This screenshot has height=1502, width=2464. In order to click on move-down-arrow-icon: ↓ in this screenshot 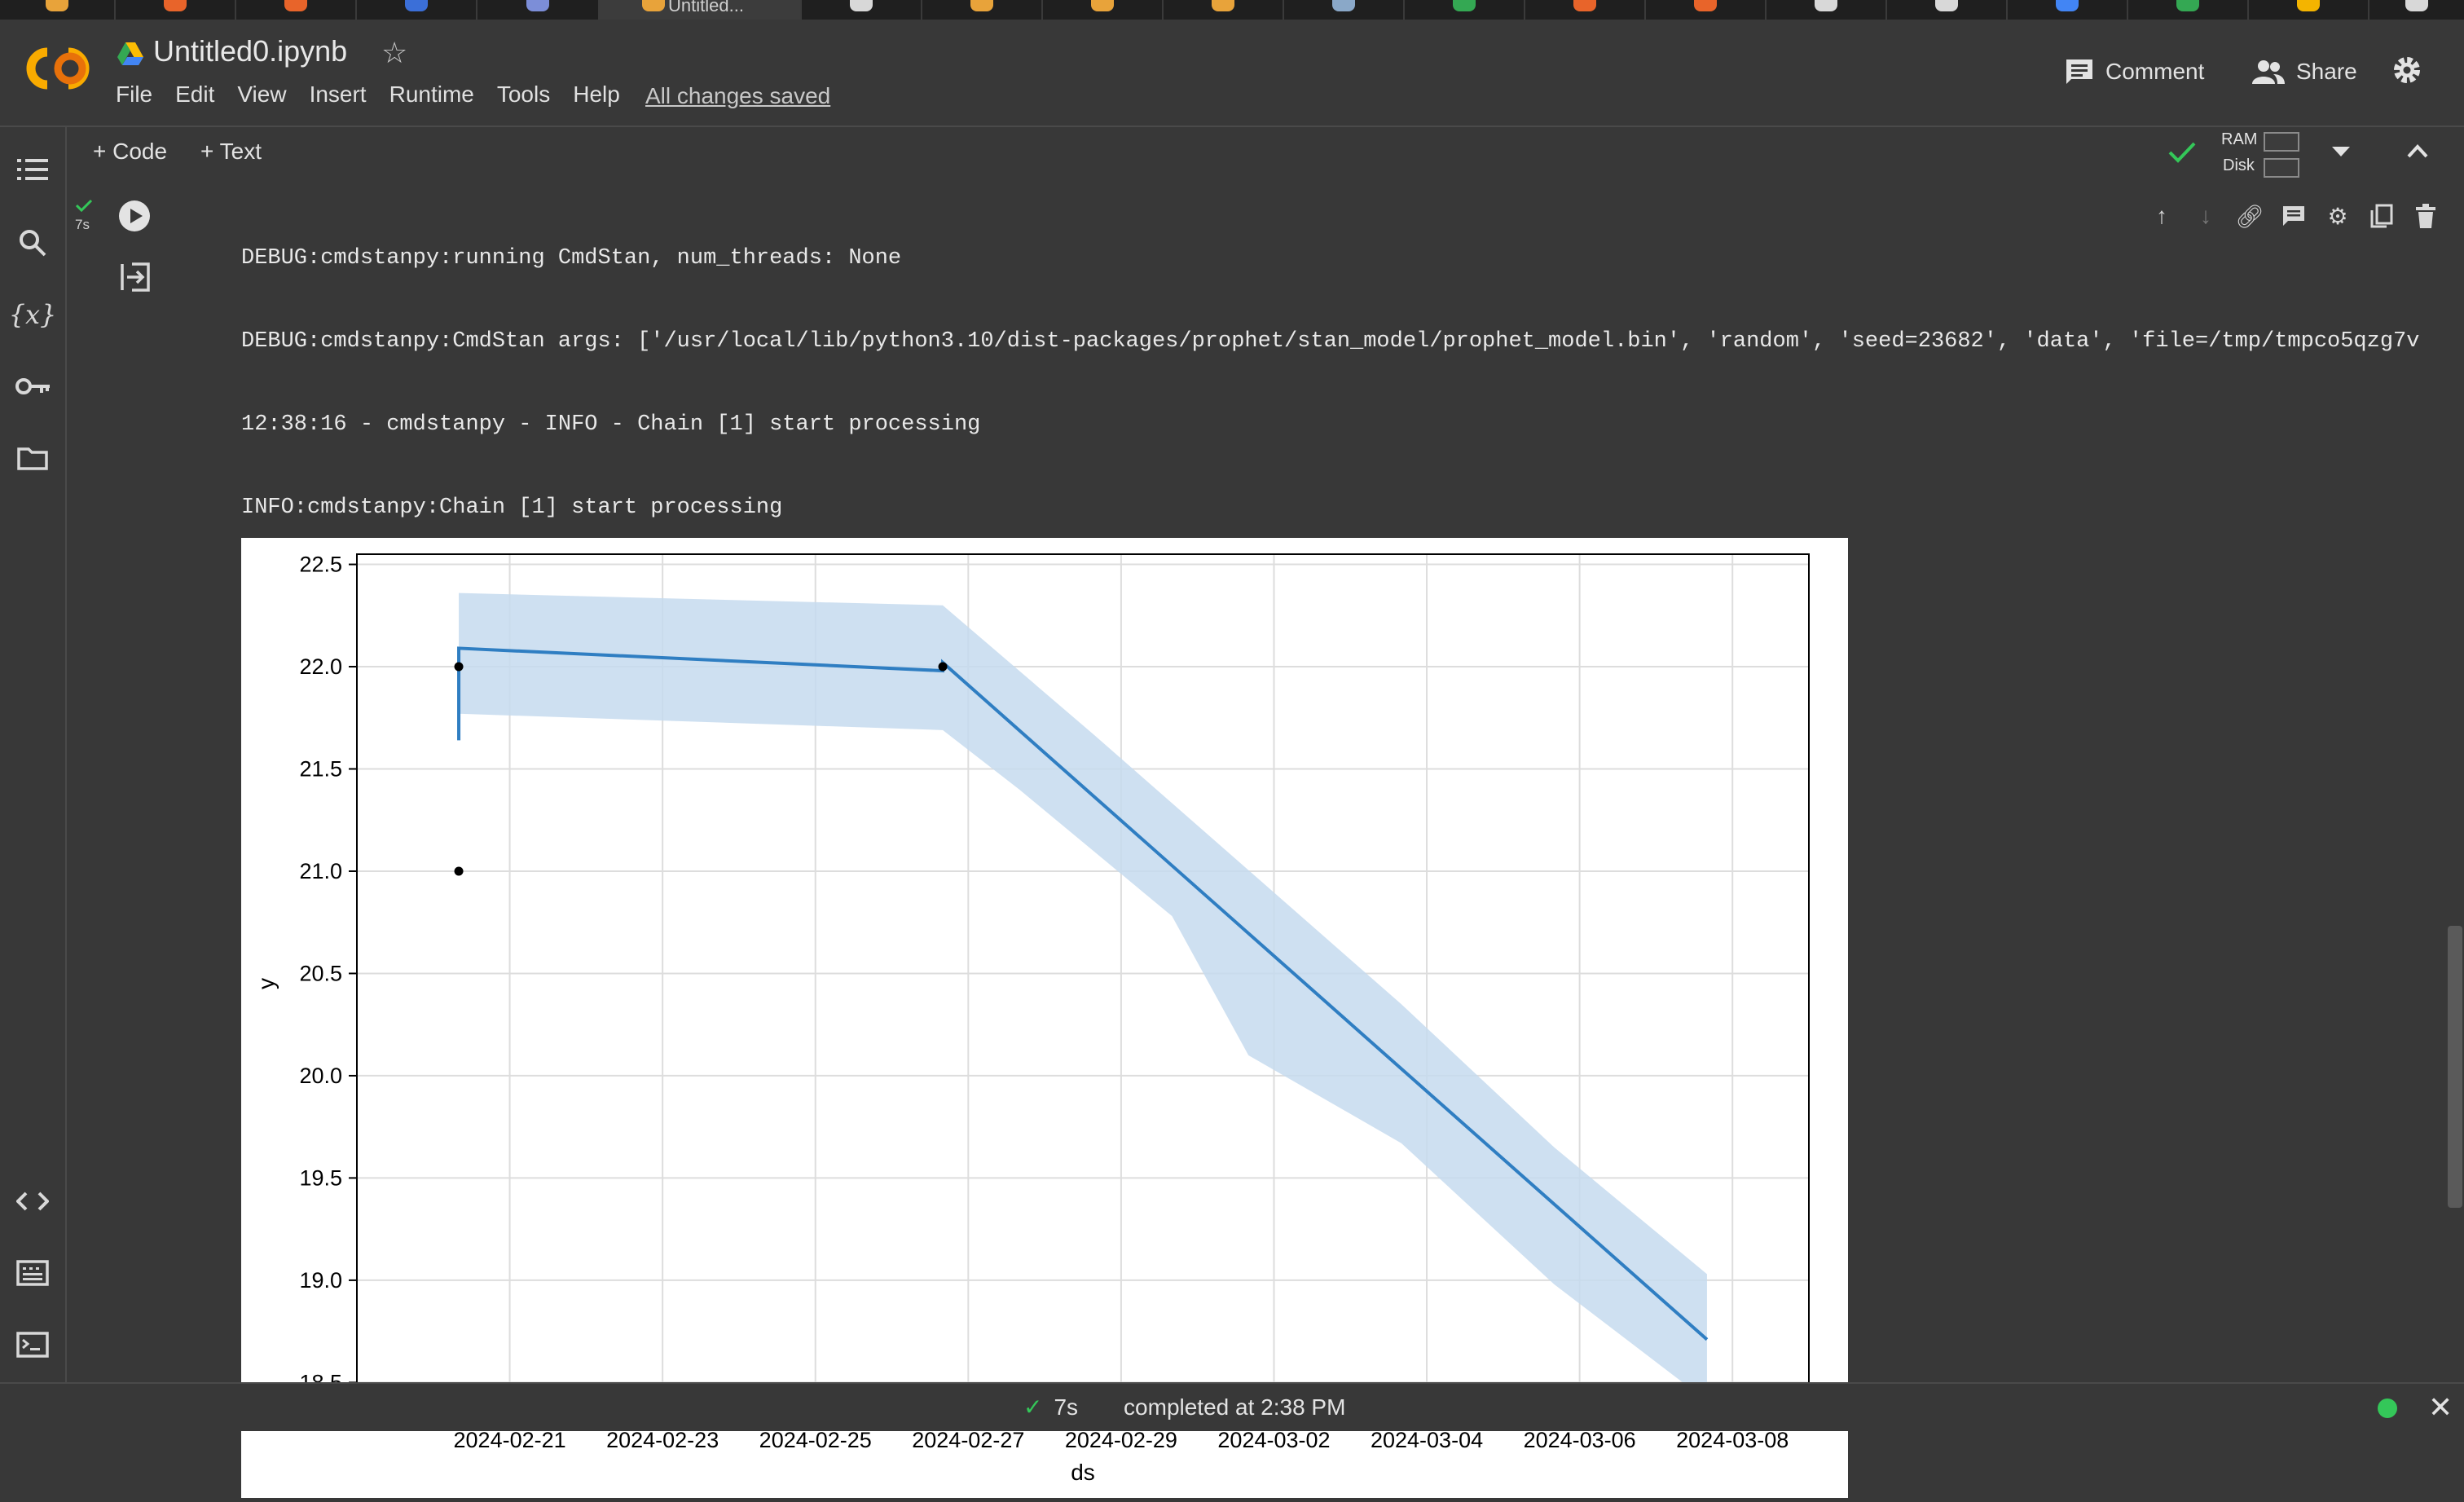, I will do `click(2205, 216)`.